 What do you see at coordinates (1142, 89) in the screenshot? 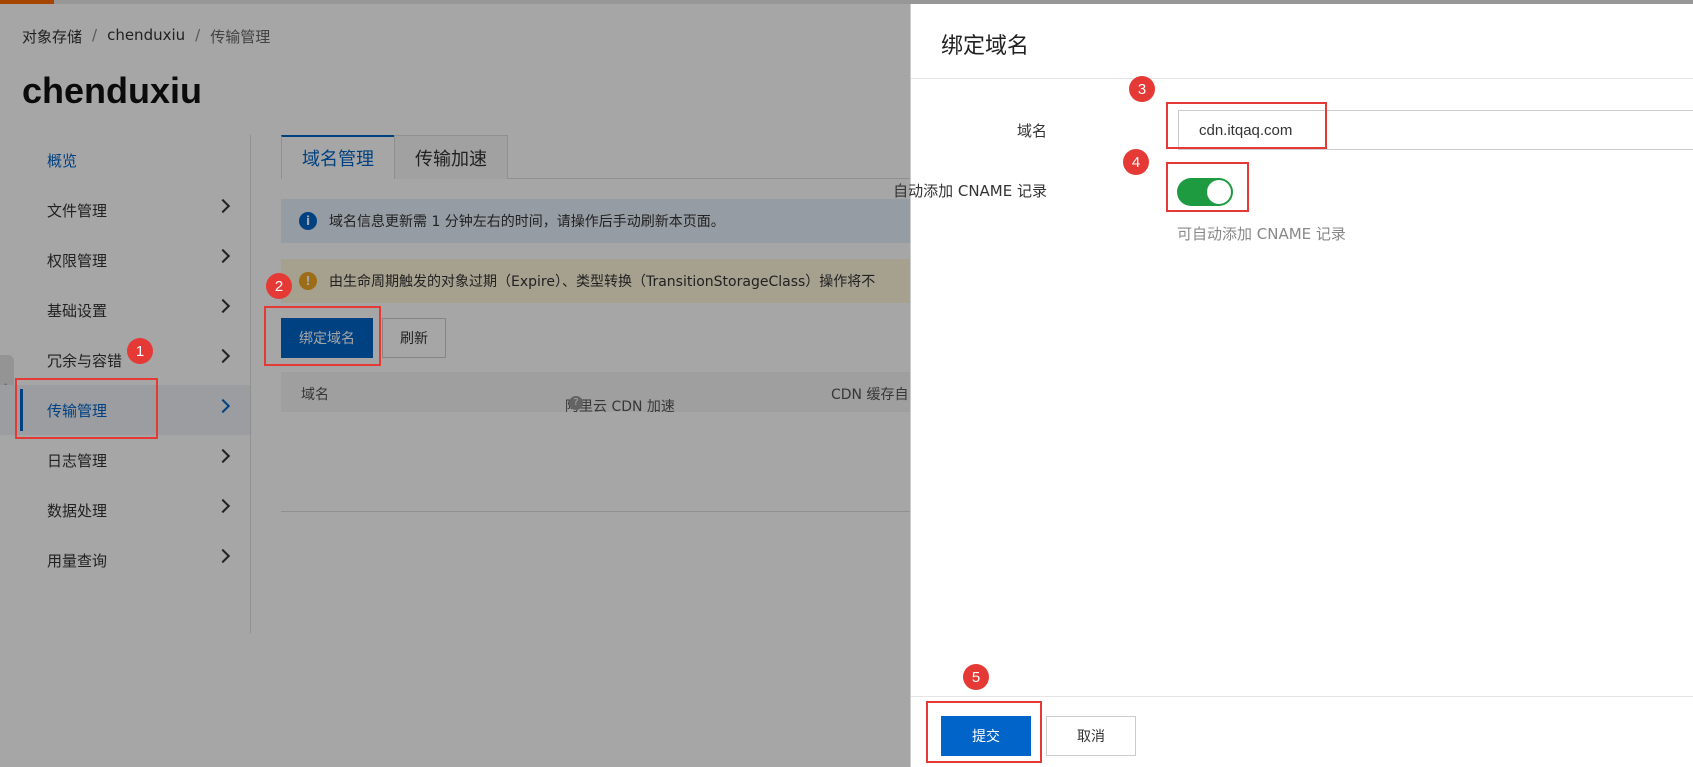
I see `annotation-badge-3: 3` at bounding box center [1142, 89].